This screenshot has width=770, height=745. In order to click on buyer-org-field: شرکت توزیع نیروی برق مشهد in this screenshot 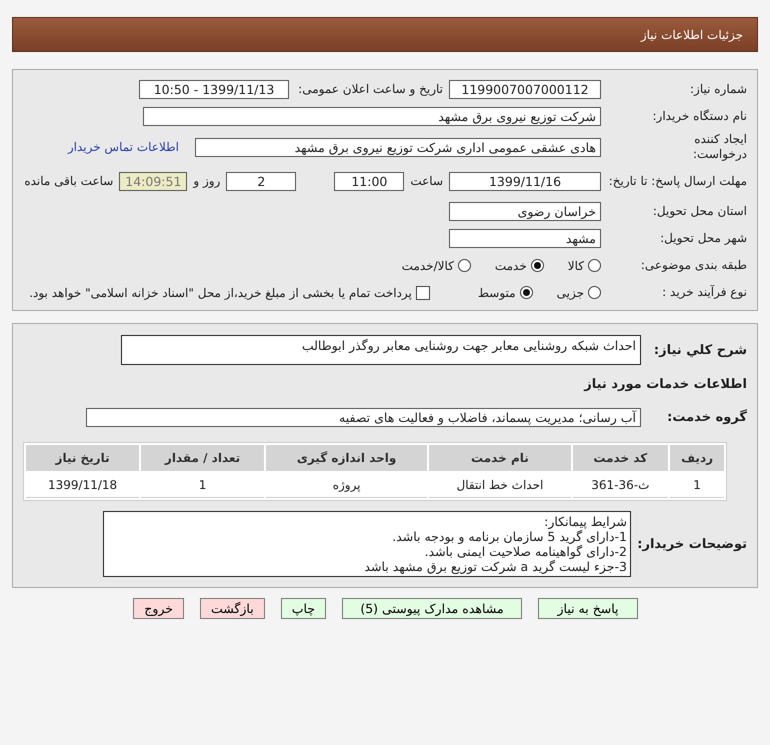, I will do `click(372, 116)`.